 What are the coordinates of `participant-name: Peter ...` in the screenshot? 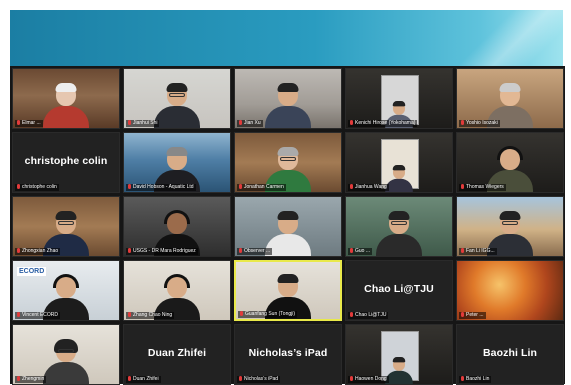 It's located at (472, 315).